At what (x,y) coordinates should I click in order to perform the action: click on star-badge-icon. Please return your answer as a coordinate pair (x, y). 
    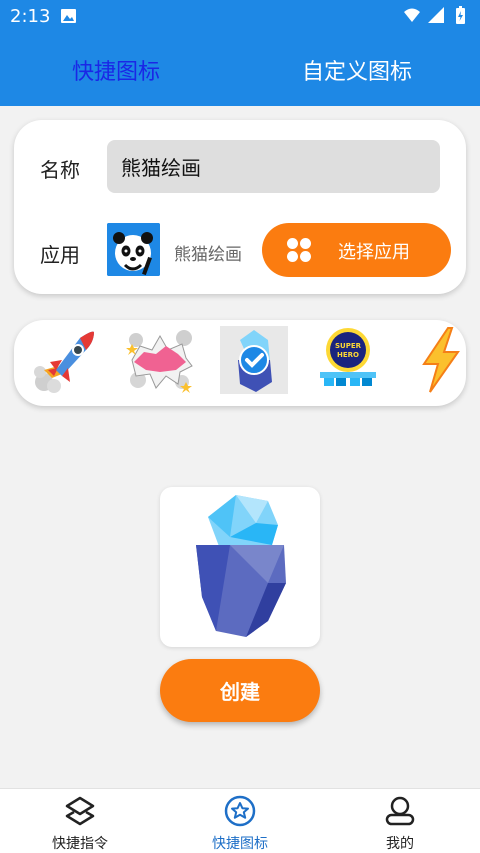
    Looking at the image, I should click on (240, 811).